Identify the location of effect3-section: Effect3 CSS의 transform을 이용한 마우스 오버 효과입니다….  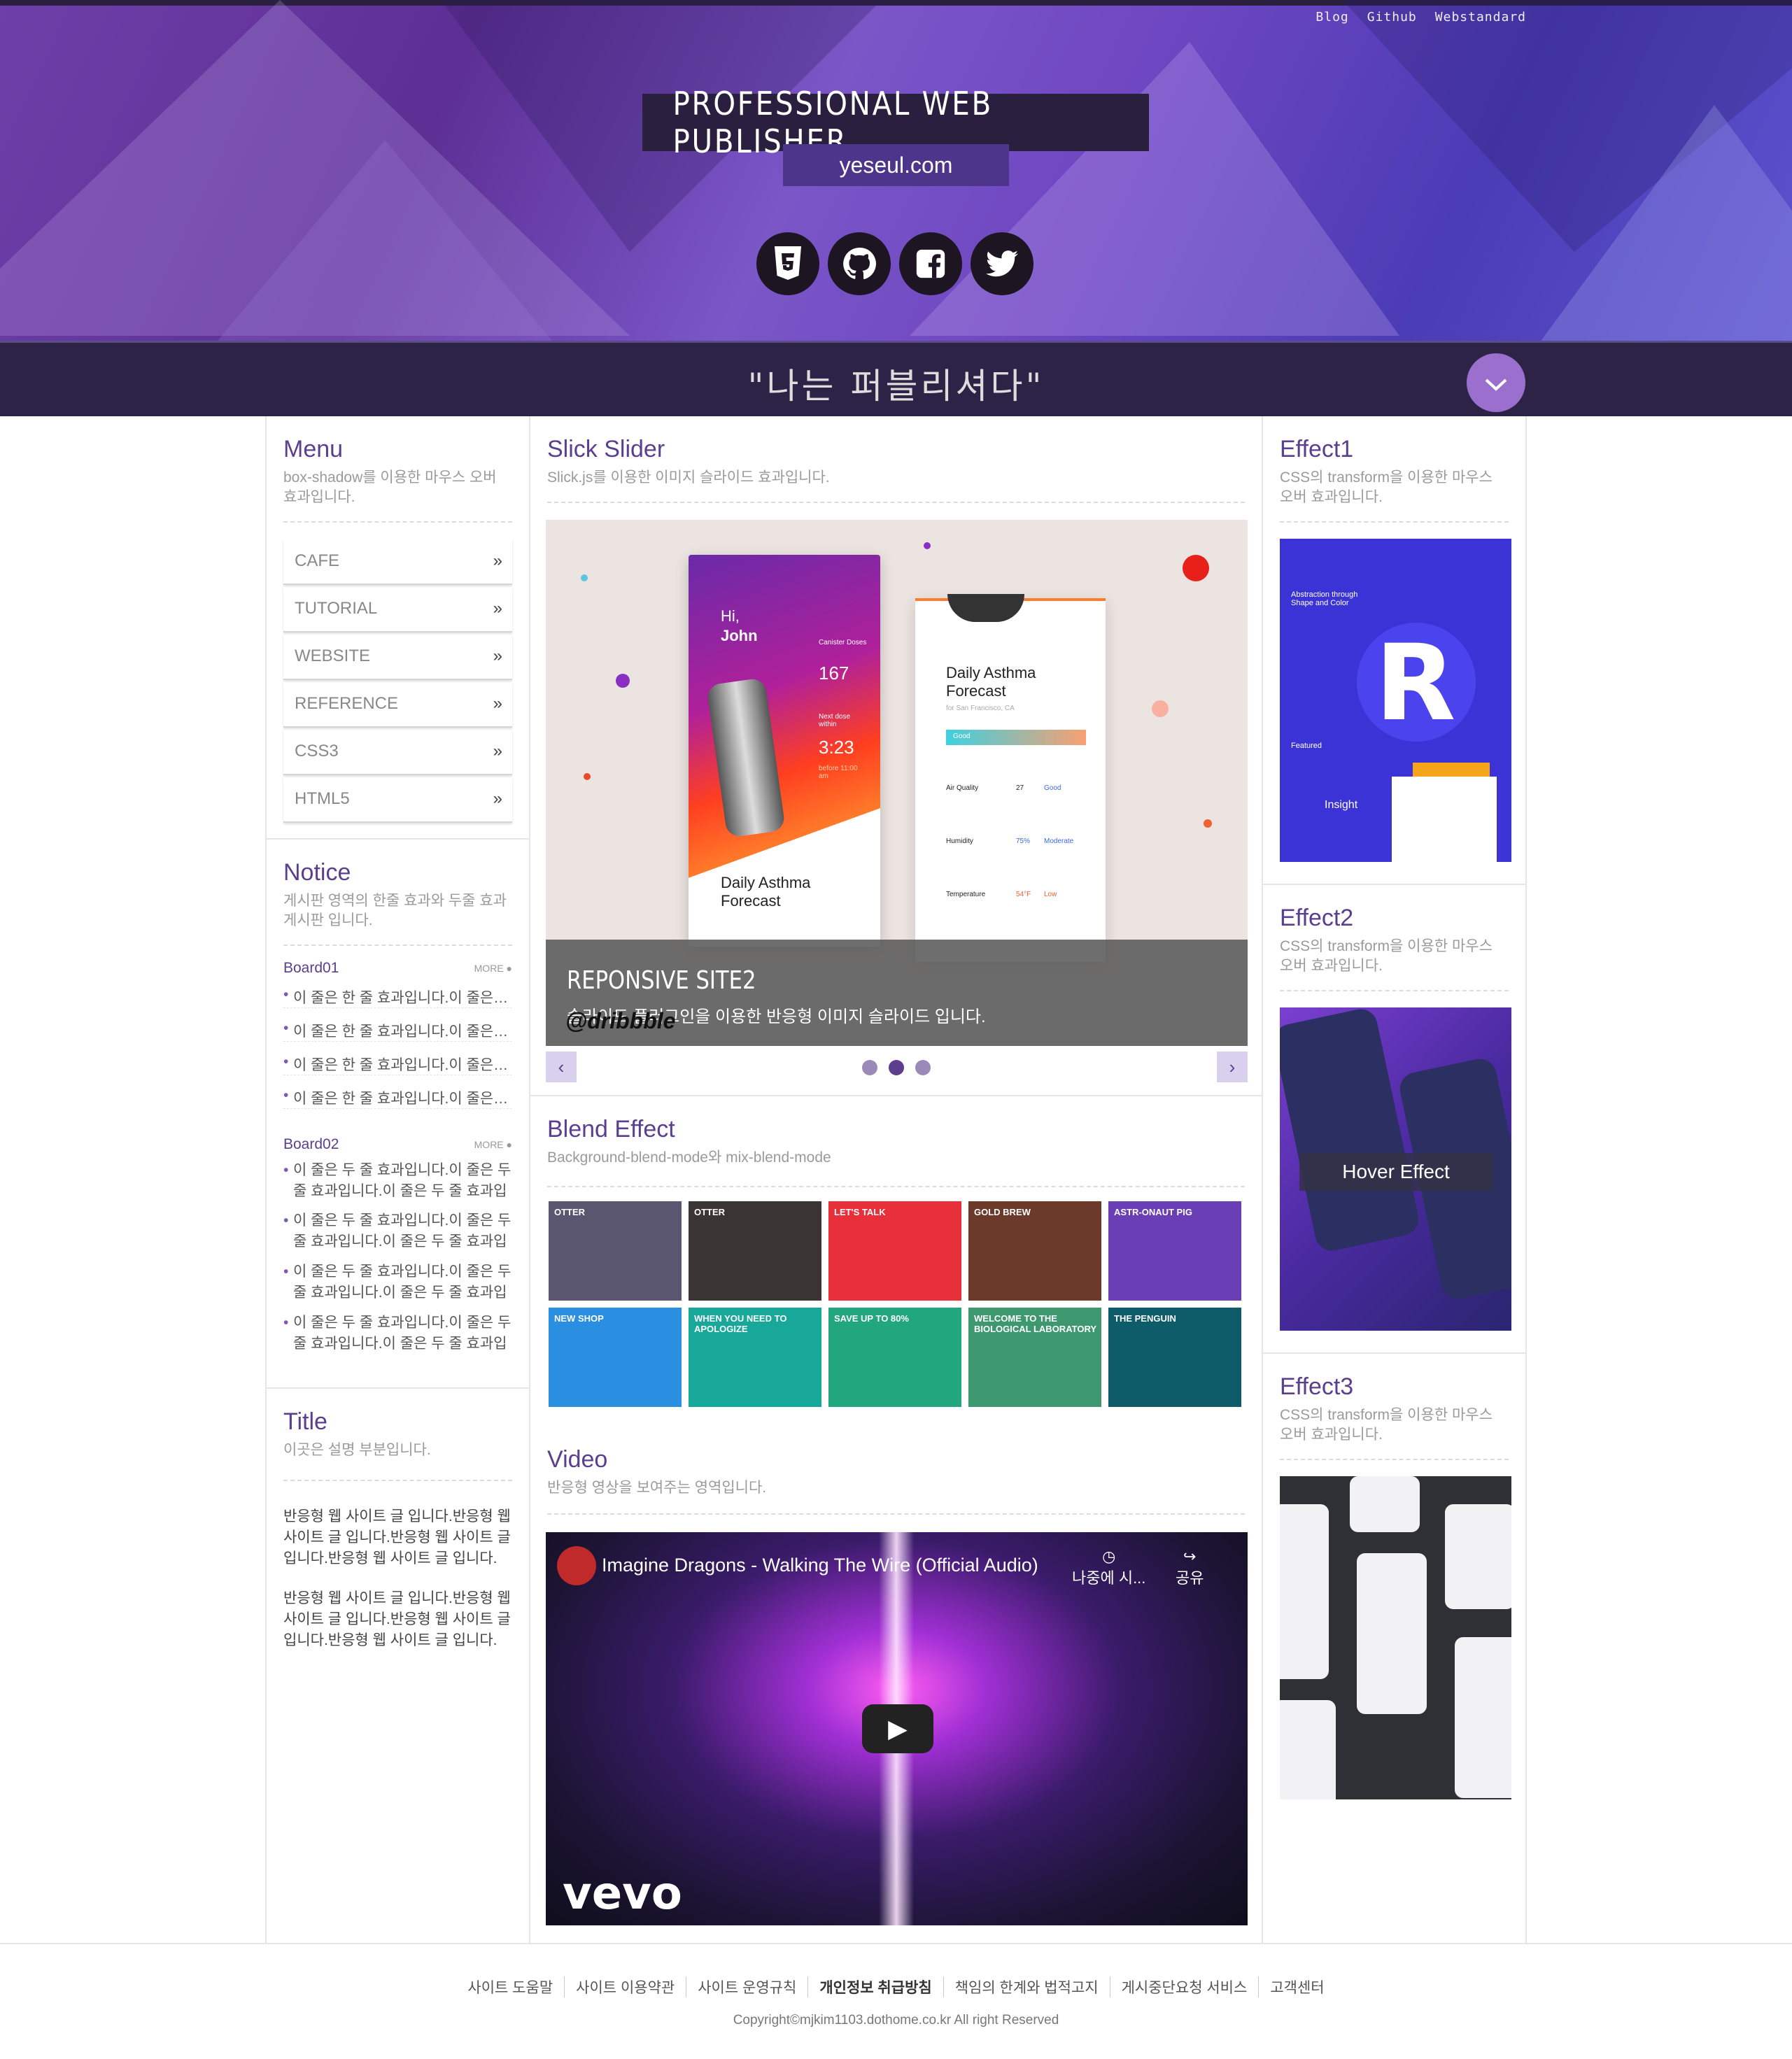
(1394, 1648).